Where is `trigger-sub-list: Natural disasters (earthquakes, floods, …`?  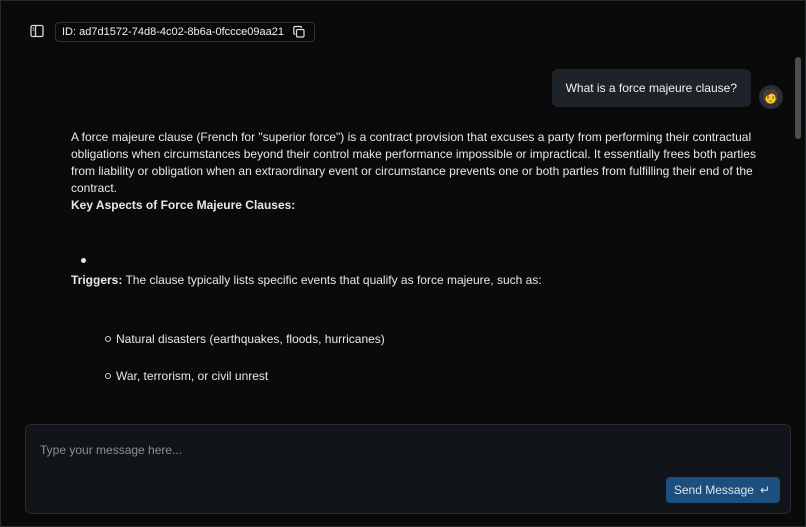 trigger-sub-list: Natural disasters (earthquakes, floods, … is located at coordinates (441, 358).